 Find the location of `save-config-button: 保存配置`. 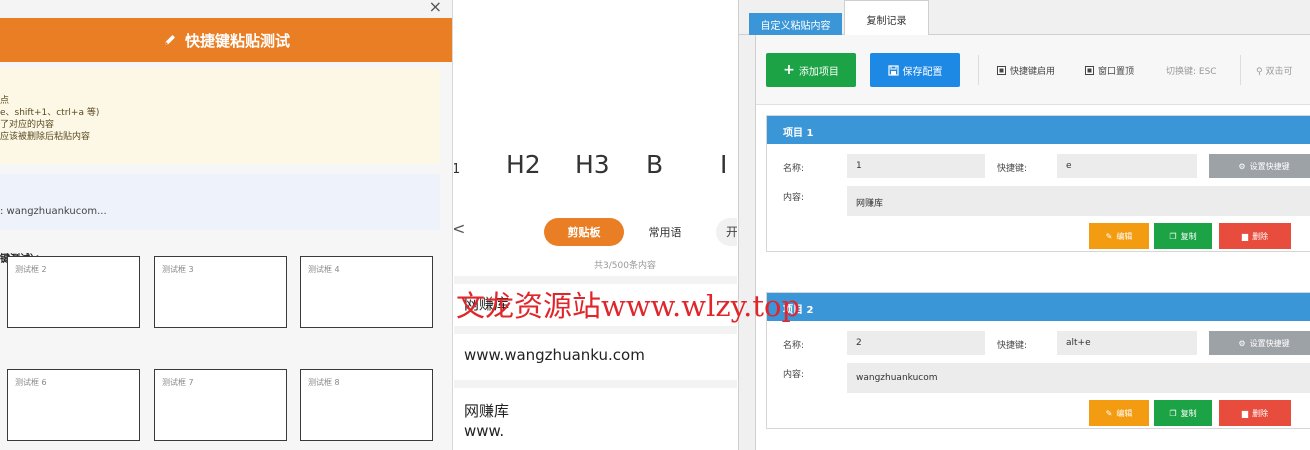

save-config-button: 保存配置 is located at coordinates (915, 70).